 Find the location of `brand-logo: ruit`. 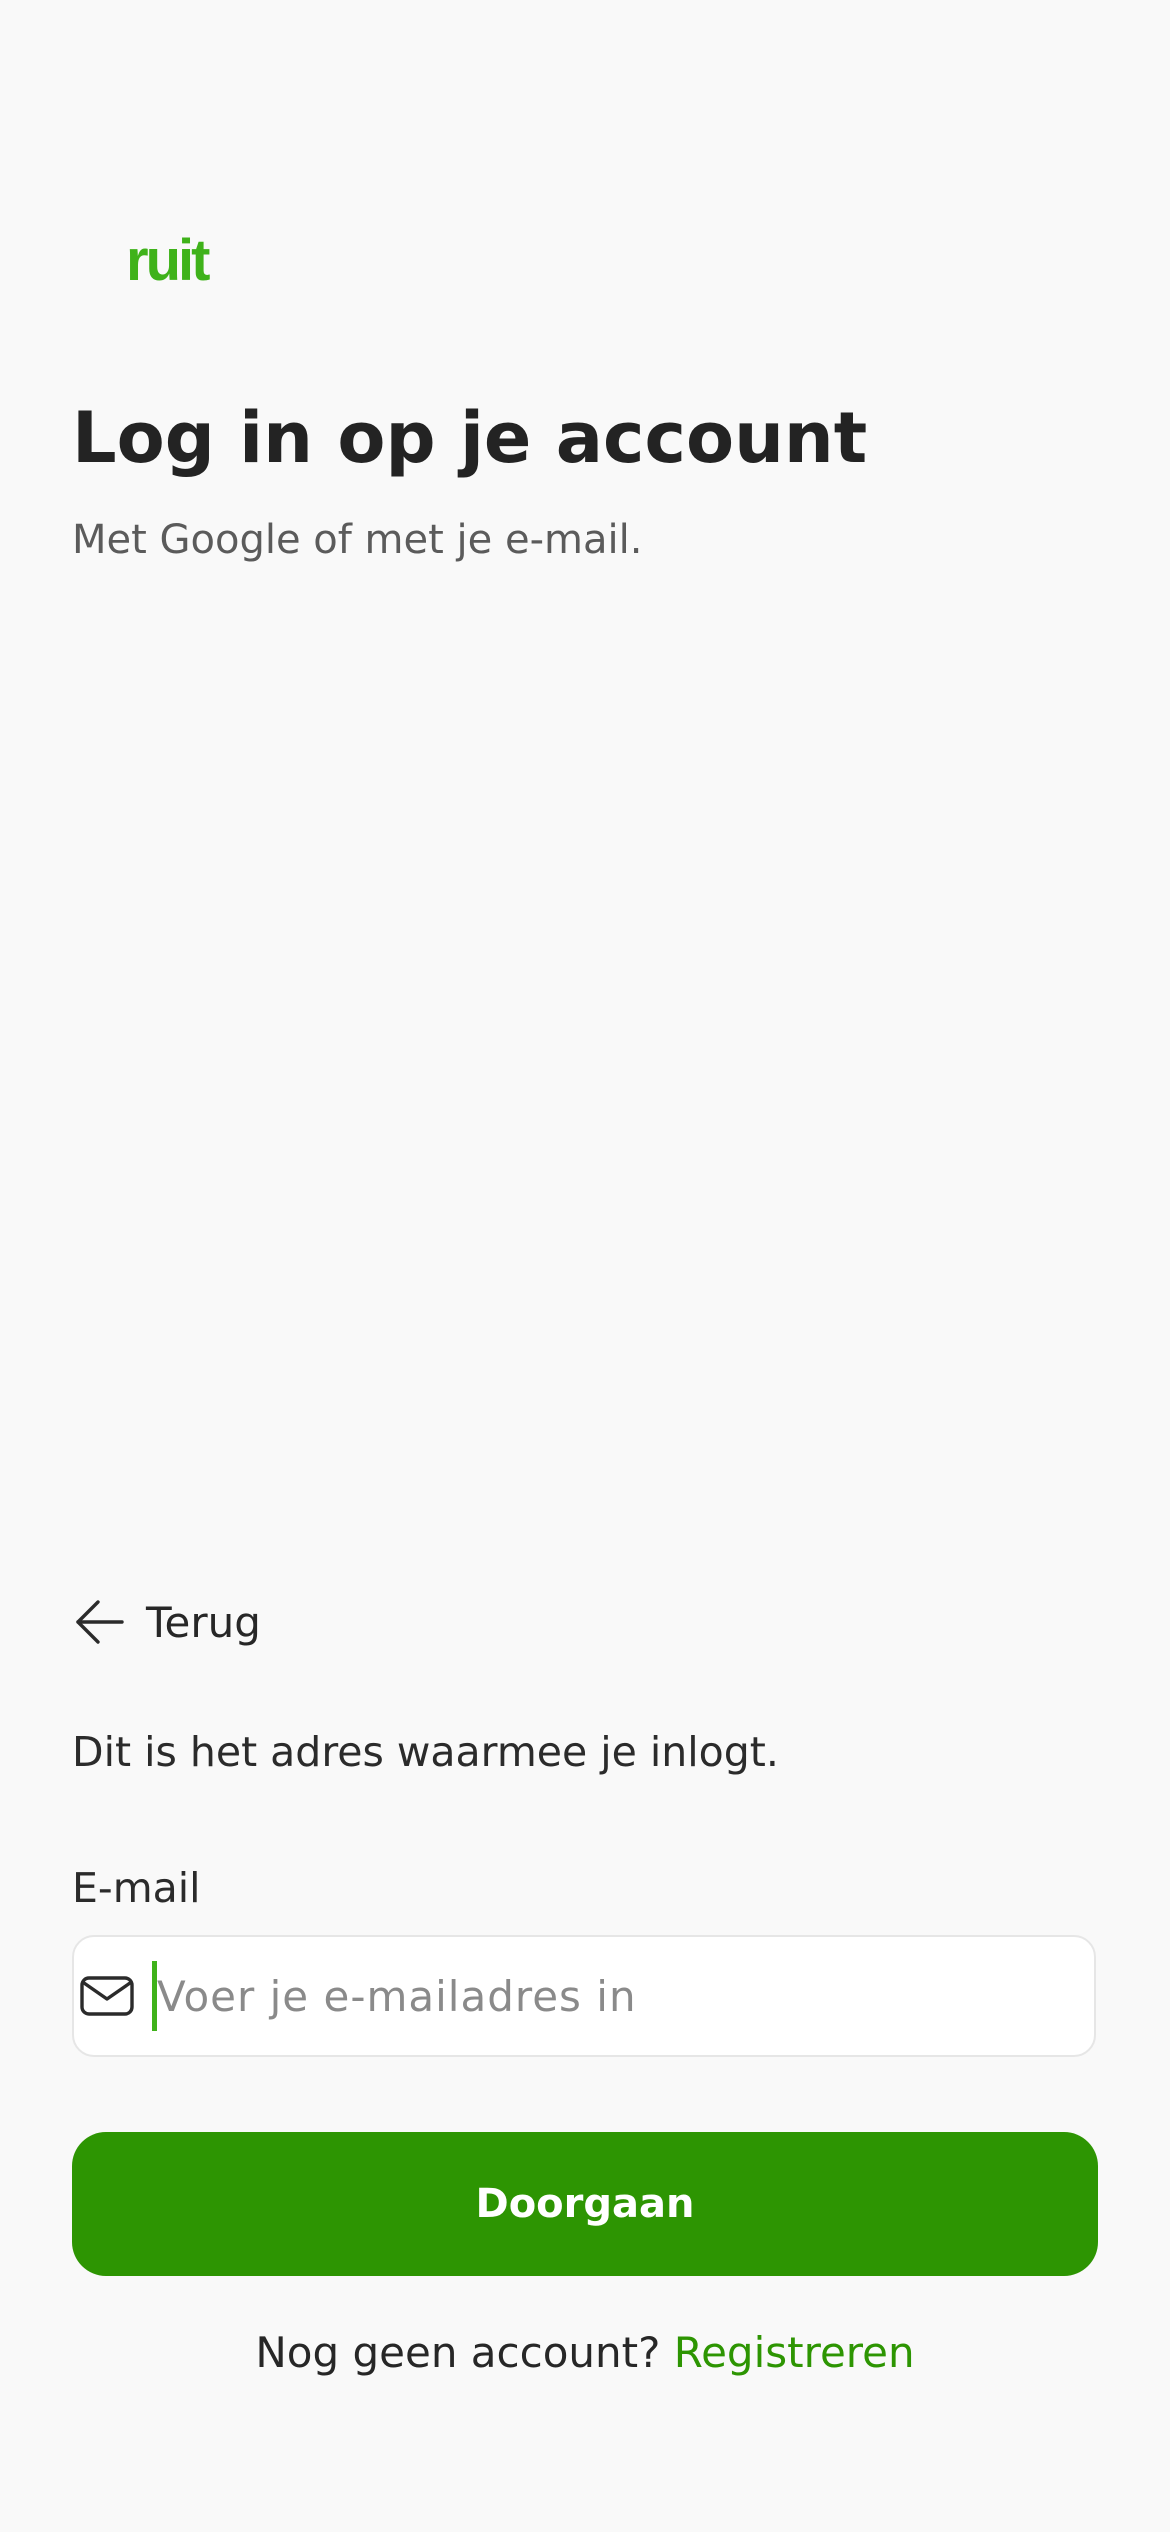

brand-logo: ruit is located at coordinates (168, 260).